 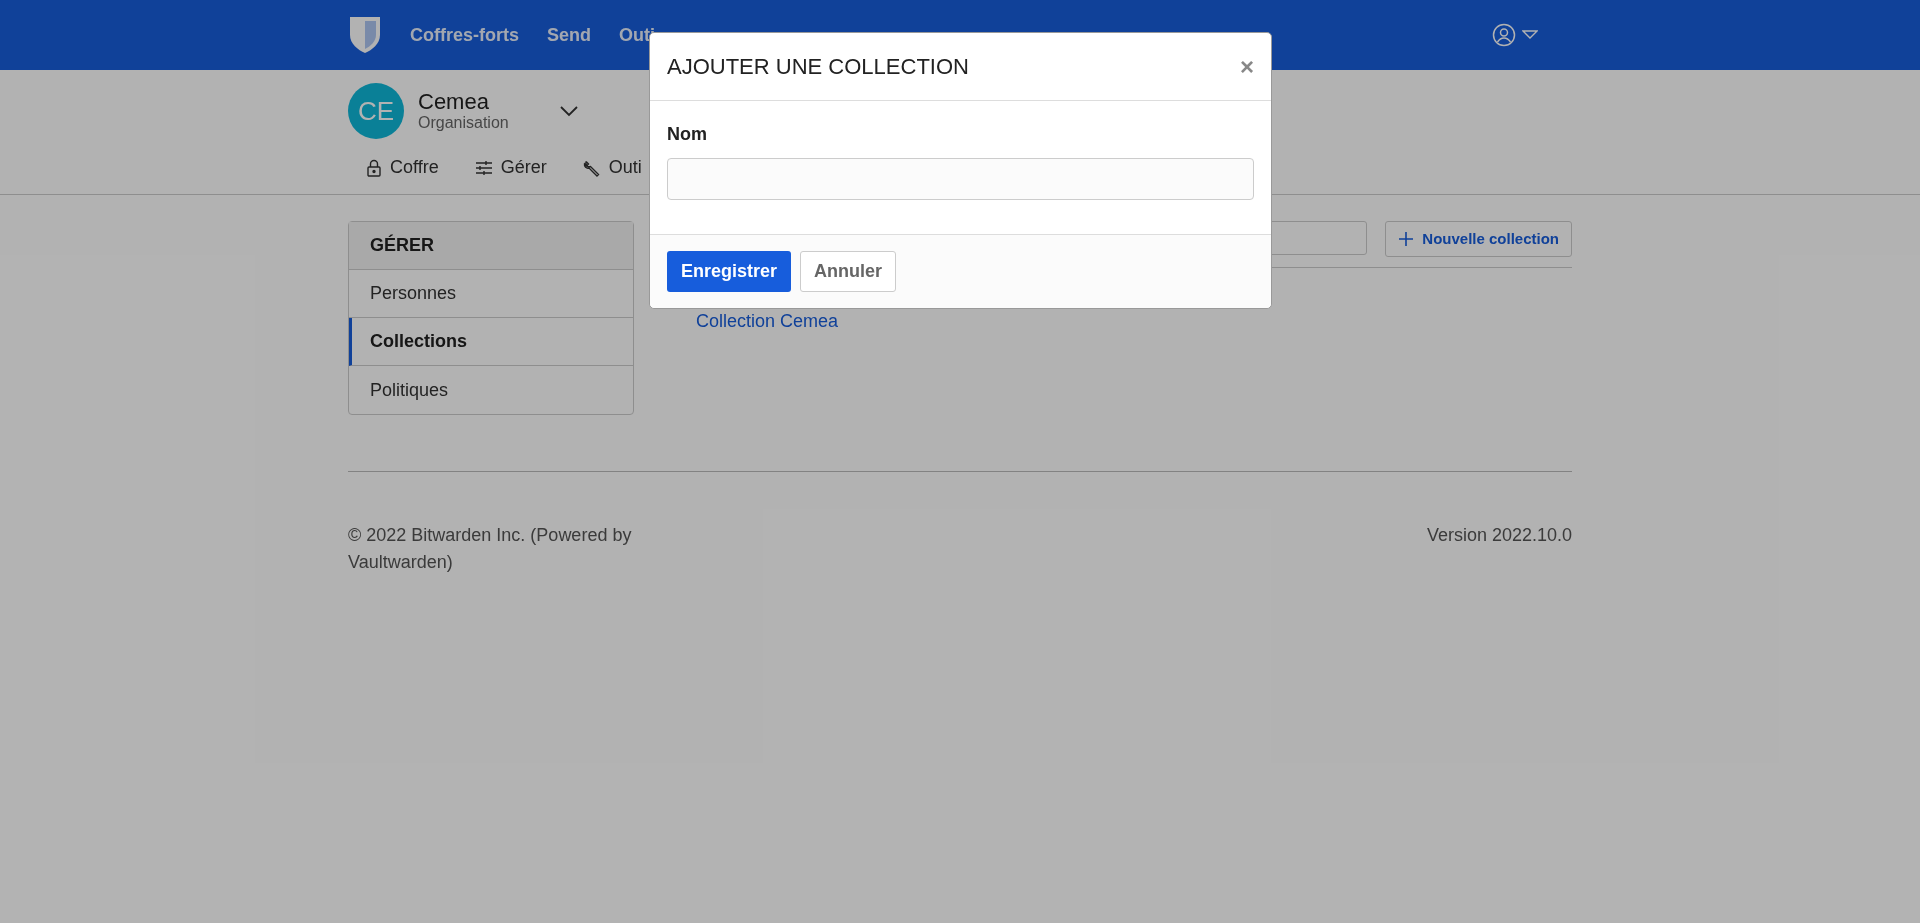 I want to click on user-icon, so click(x=1504, y=35).